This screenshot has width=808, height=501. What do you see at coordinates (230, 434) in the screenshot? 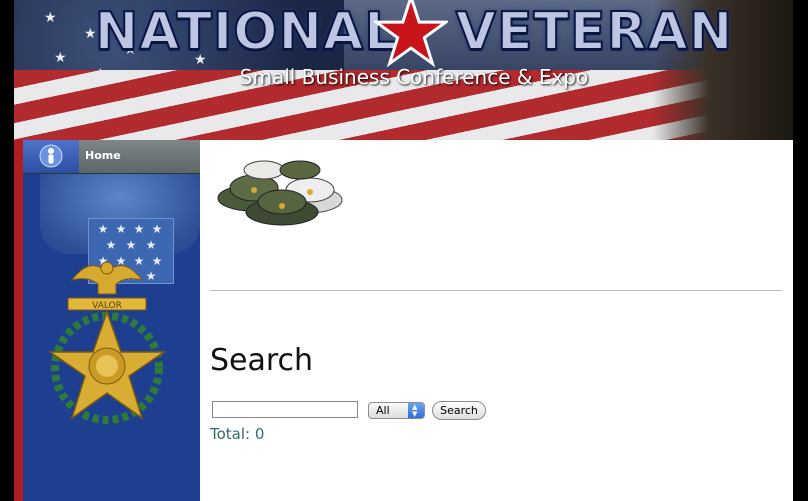
I see `total-label: Total:` at bounding box center [230, 434].